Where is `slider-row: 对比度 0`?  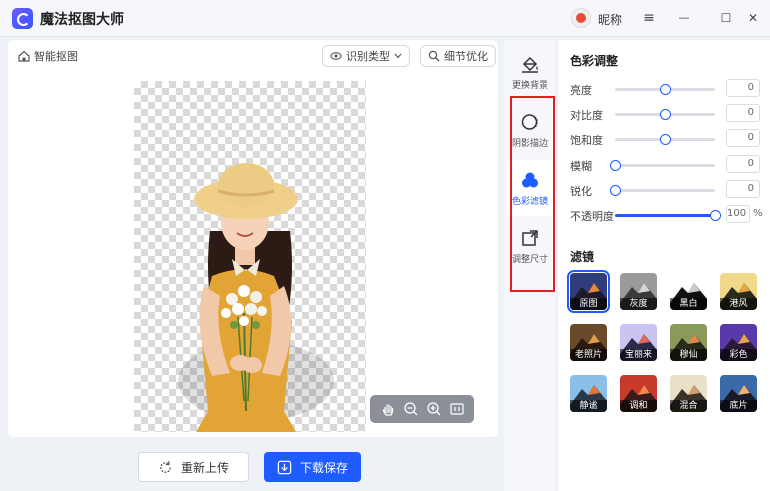 slider-row: 对比度 0 is located at coordinates (667, 114).